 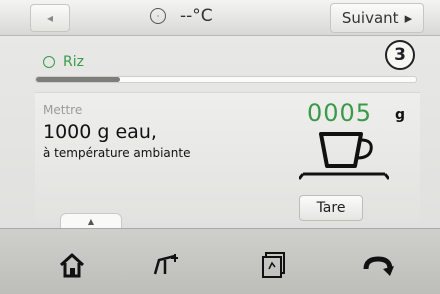 I want to click on cup-icon, so click(x=344, y=156).